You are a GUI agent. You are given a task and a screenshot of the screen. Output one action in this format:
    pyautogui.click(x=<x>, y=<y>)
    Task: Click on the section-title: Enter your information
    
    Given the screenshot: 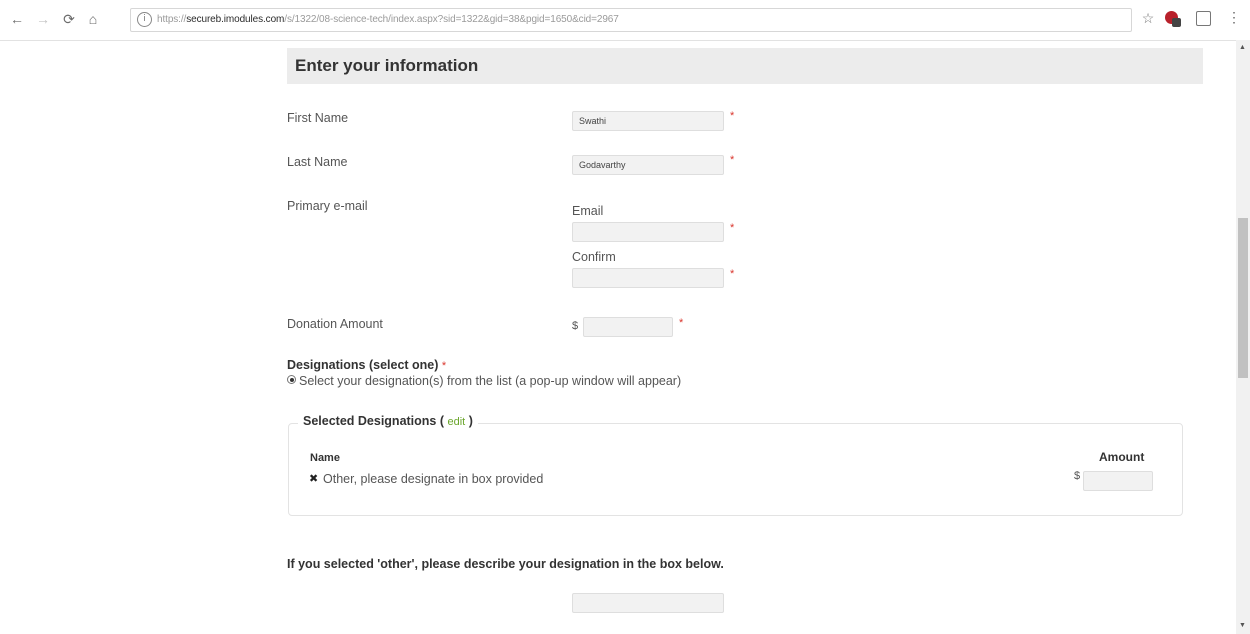 What is the action you would take?
    pyautogui.click(x=387, y=65)
    